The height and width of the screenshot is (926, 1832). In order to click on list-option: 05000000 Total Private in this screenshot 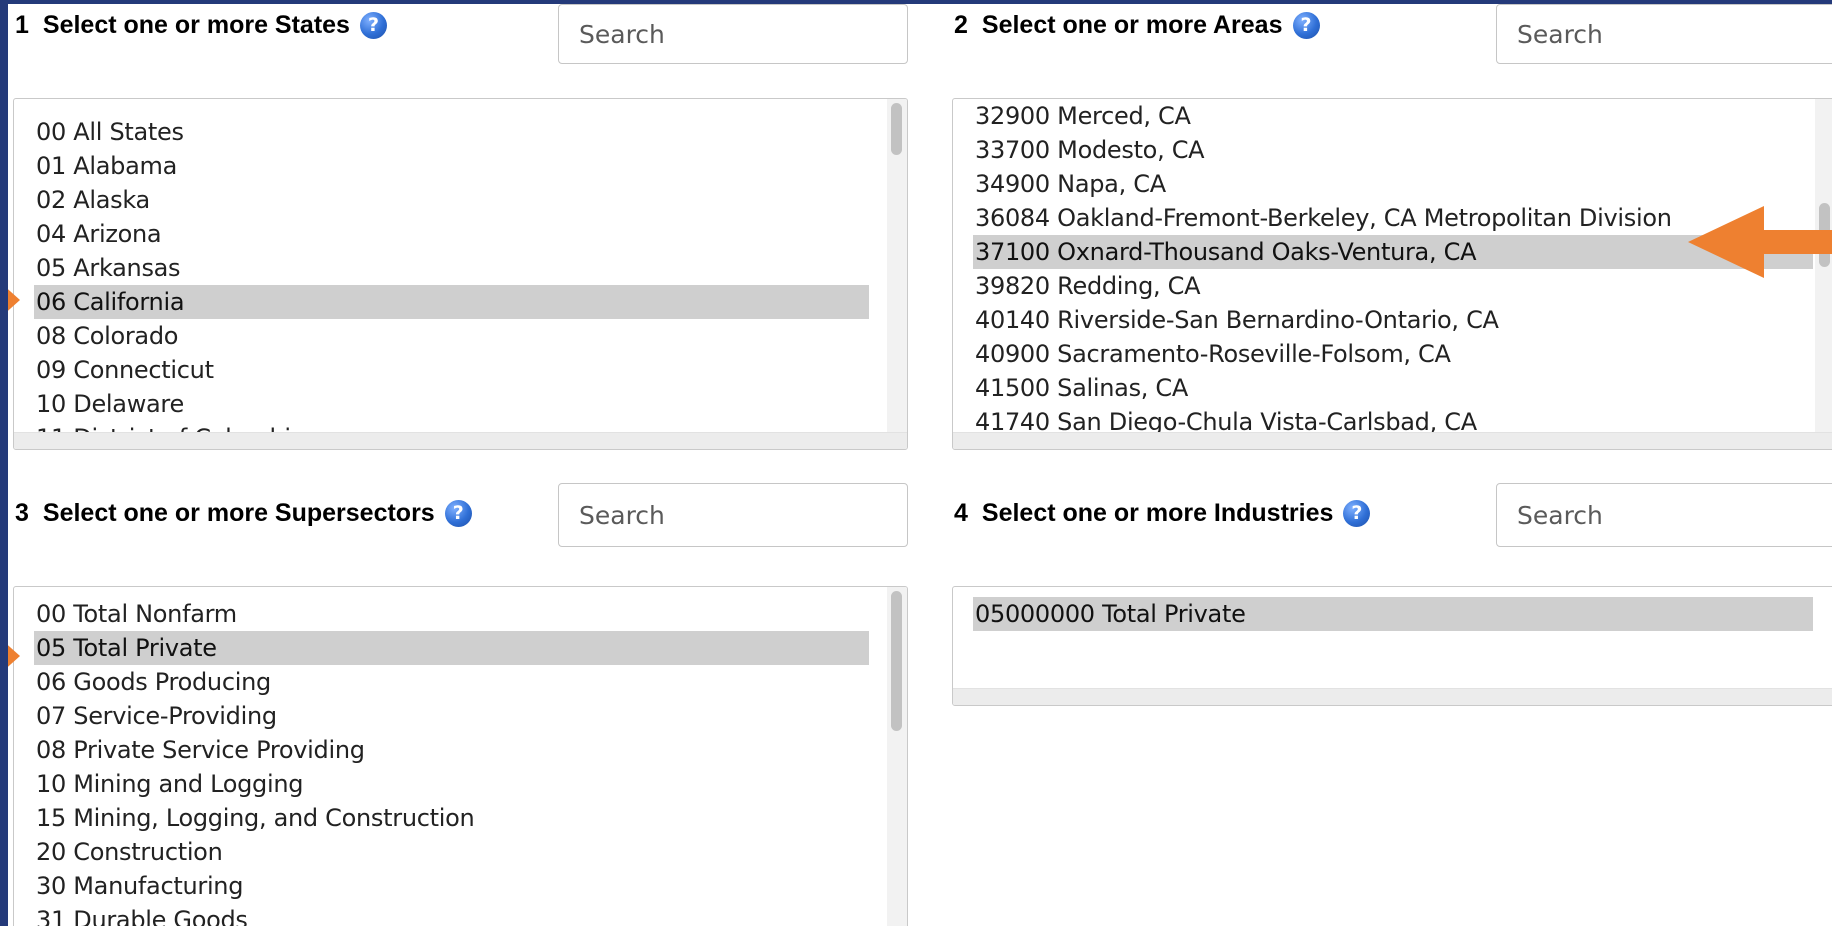, I will do `click(1393, 614)`.